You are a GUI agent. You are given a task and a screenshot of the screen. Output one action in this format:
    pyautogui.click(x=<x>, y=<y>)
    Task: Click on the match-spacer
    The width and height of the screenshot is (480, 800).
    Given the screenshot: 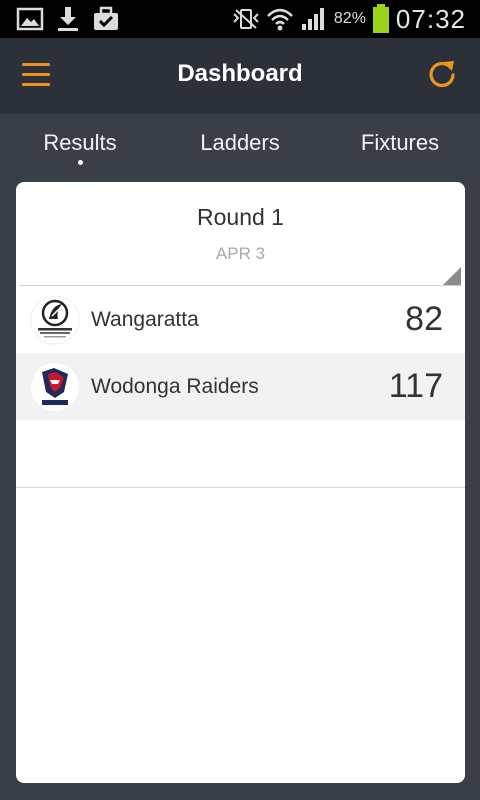 What is the action you would take?
    pyautogui.click(x=240, y=454)
    